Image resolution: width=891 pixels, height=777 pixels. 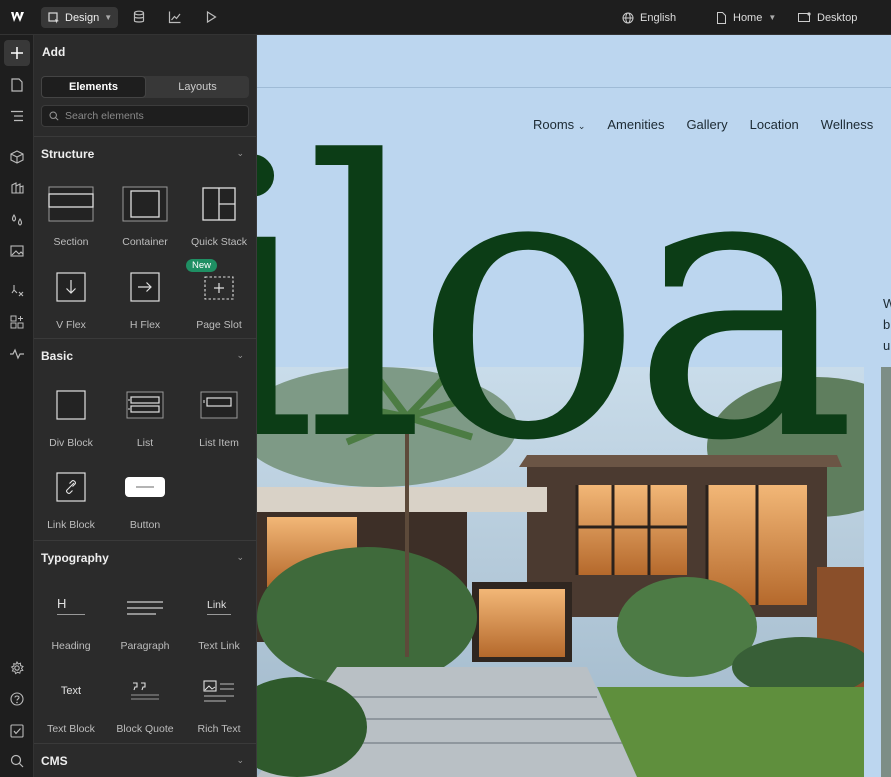 What do you see at coordinates (139, 17) in the screenshot?
I see `database-icon` at bounding box center [139, 17].